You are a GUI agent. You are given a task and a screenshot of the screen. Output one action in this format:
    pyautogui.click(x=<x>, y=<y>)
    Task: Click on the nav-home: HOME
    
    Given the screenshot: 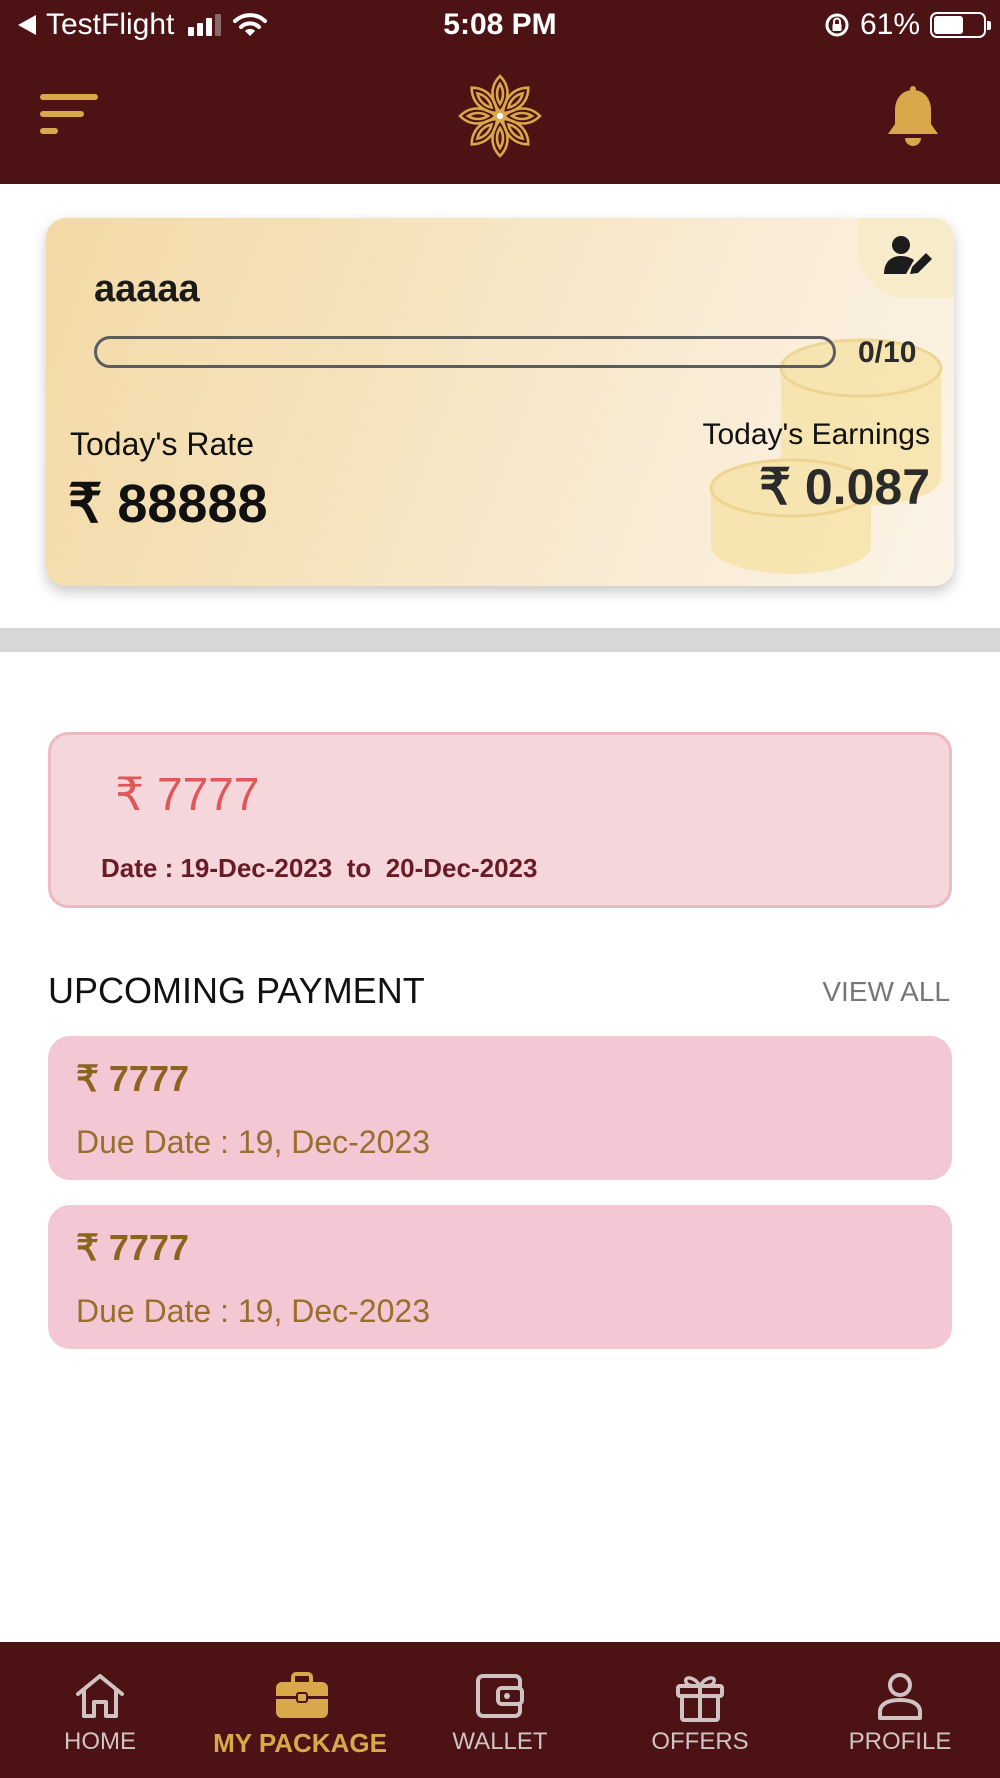 What is the action you would take?
    pyautogui.click(x=100, y=1710)
    